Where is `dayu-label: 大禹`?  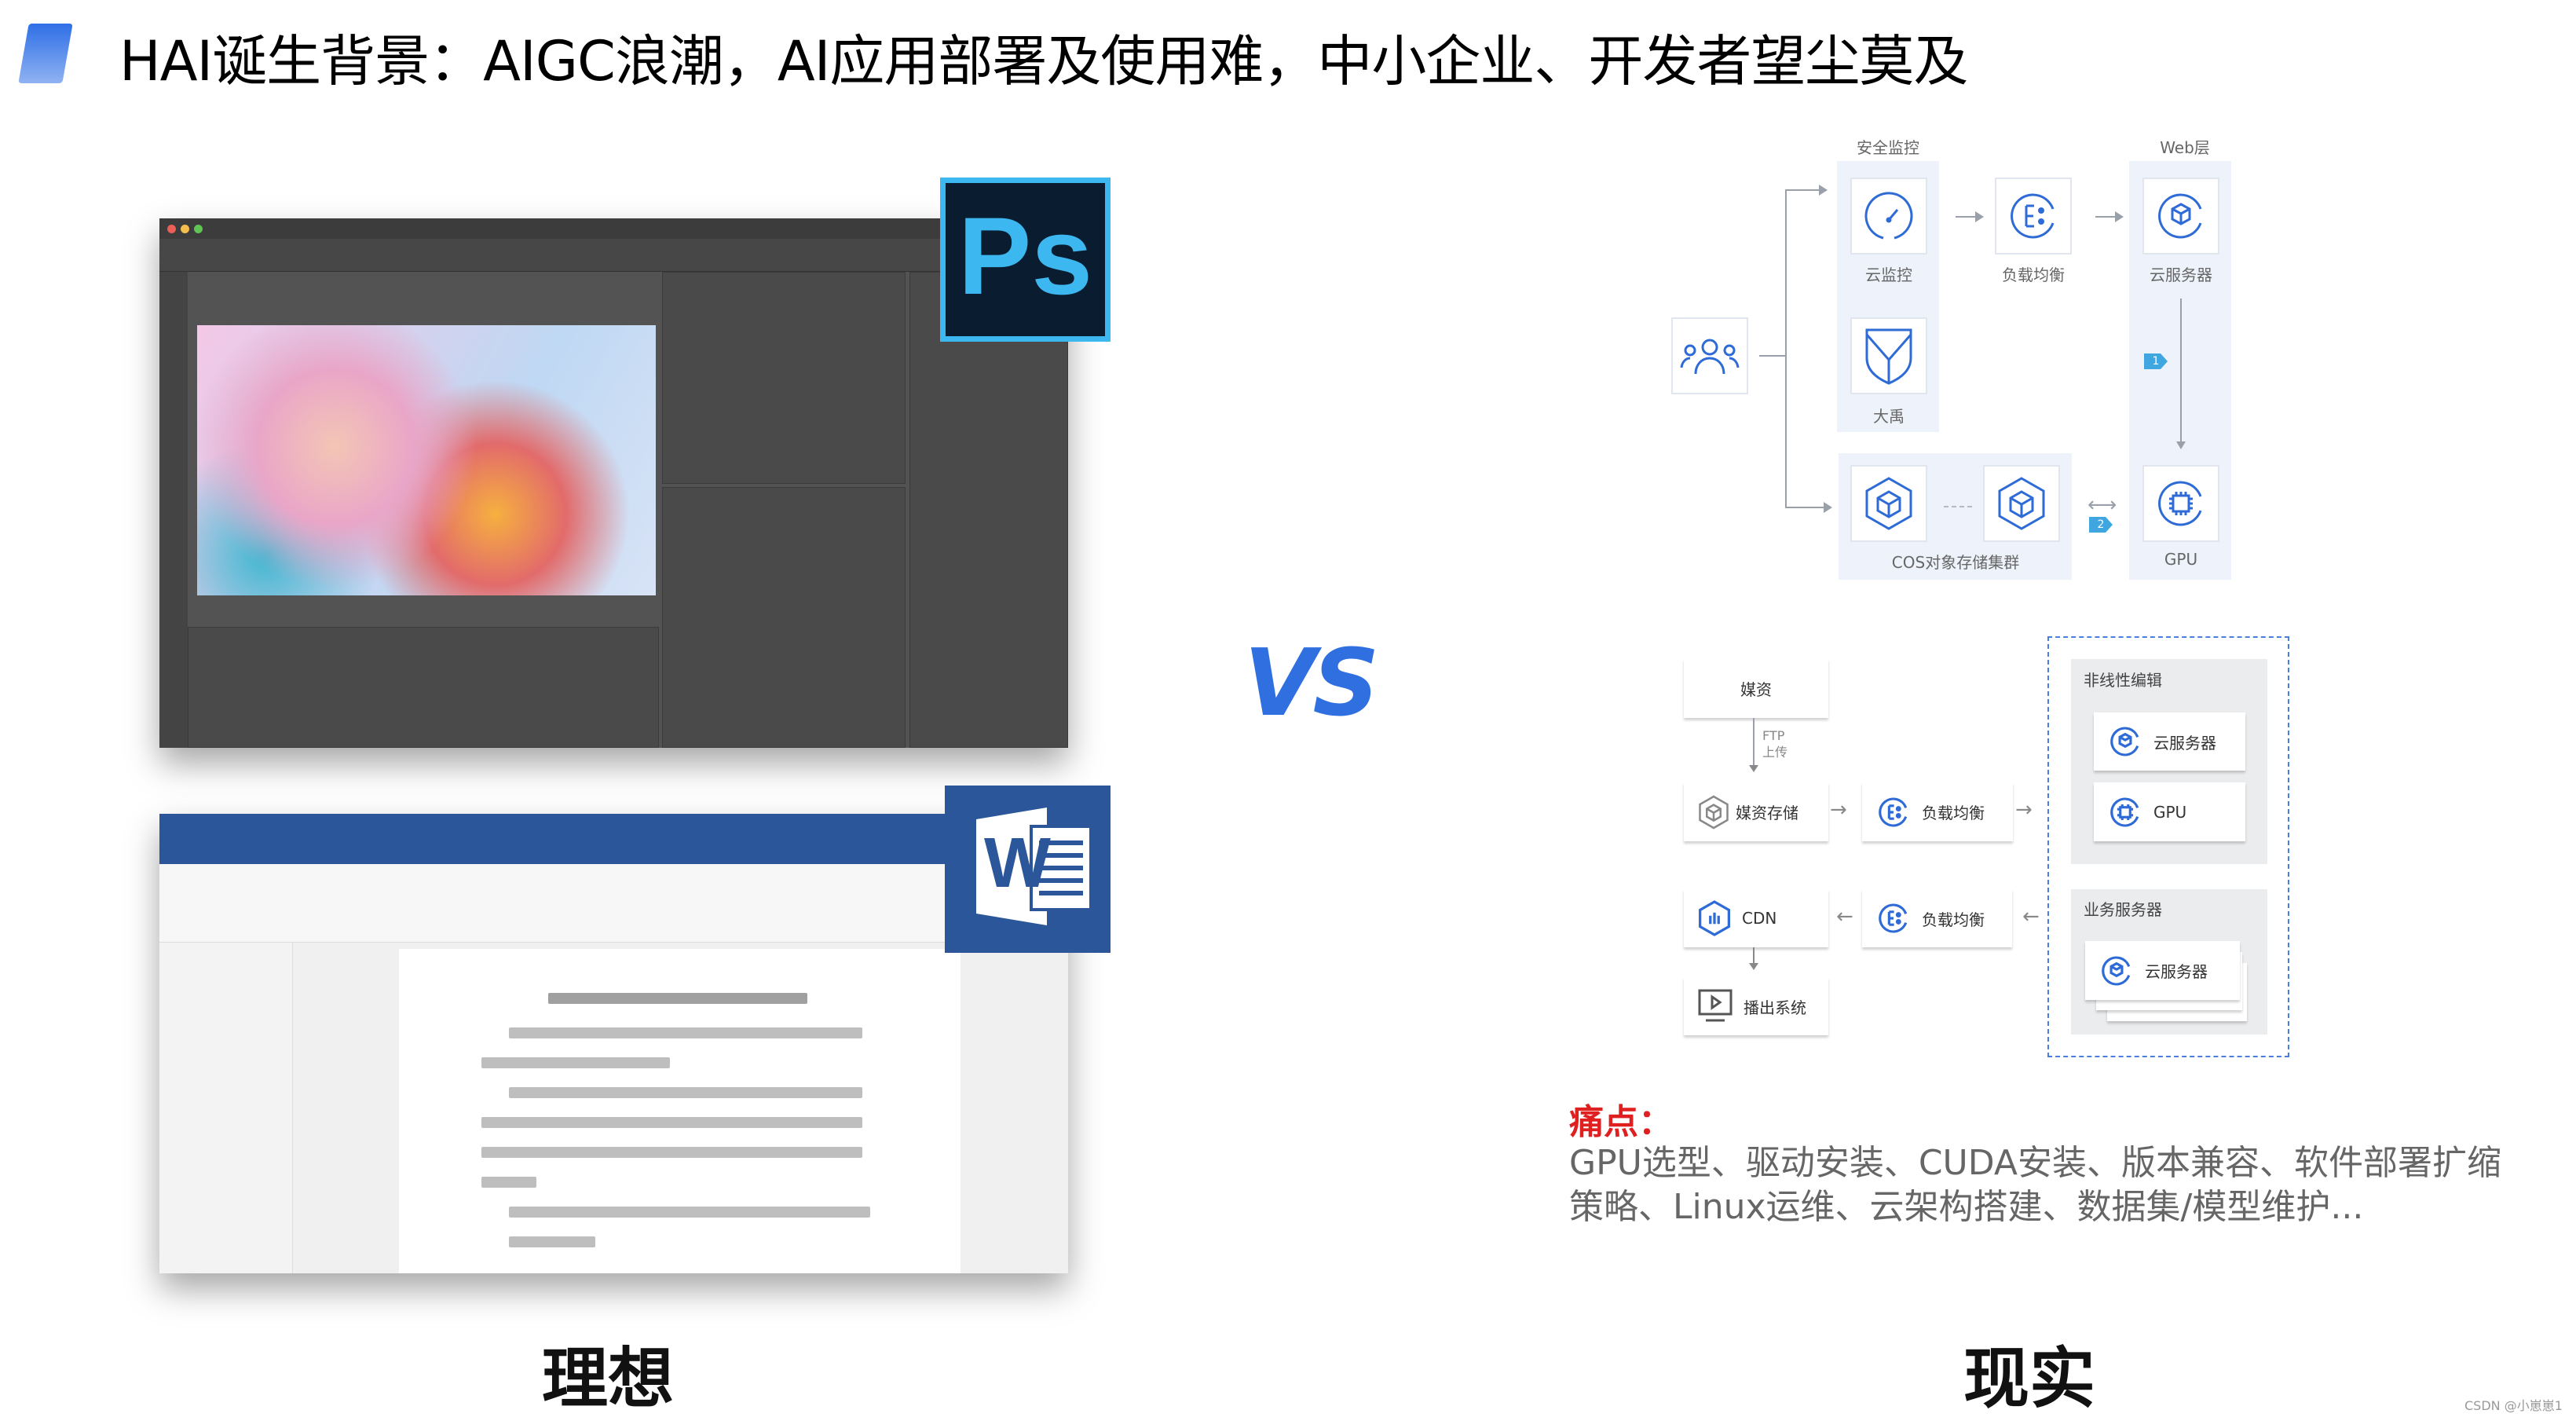 dayu-label: 大禹 is located at coordinates (1889, 416).